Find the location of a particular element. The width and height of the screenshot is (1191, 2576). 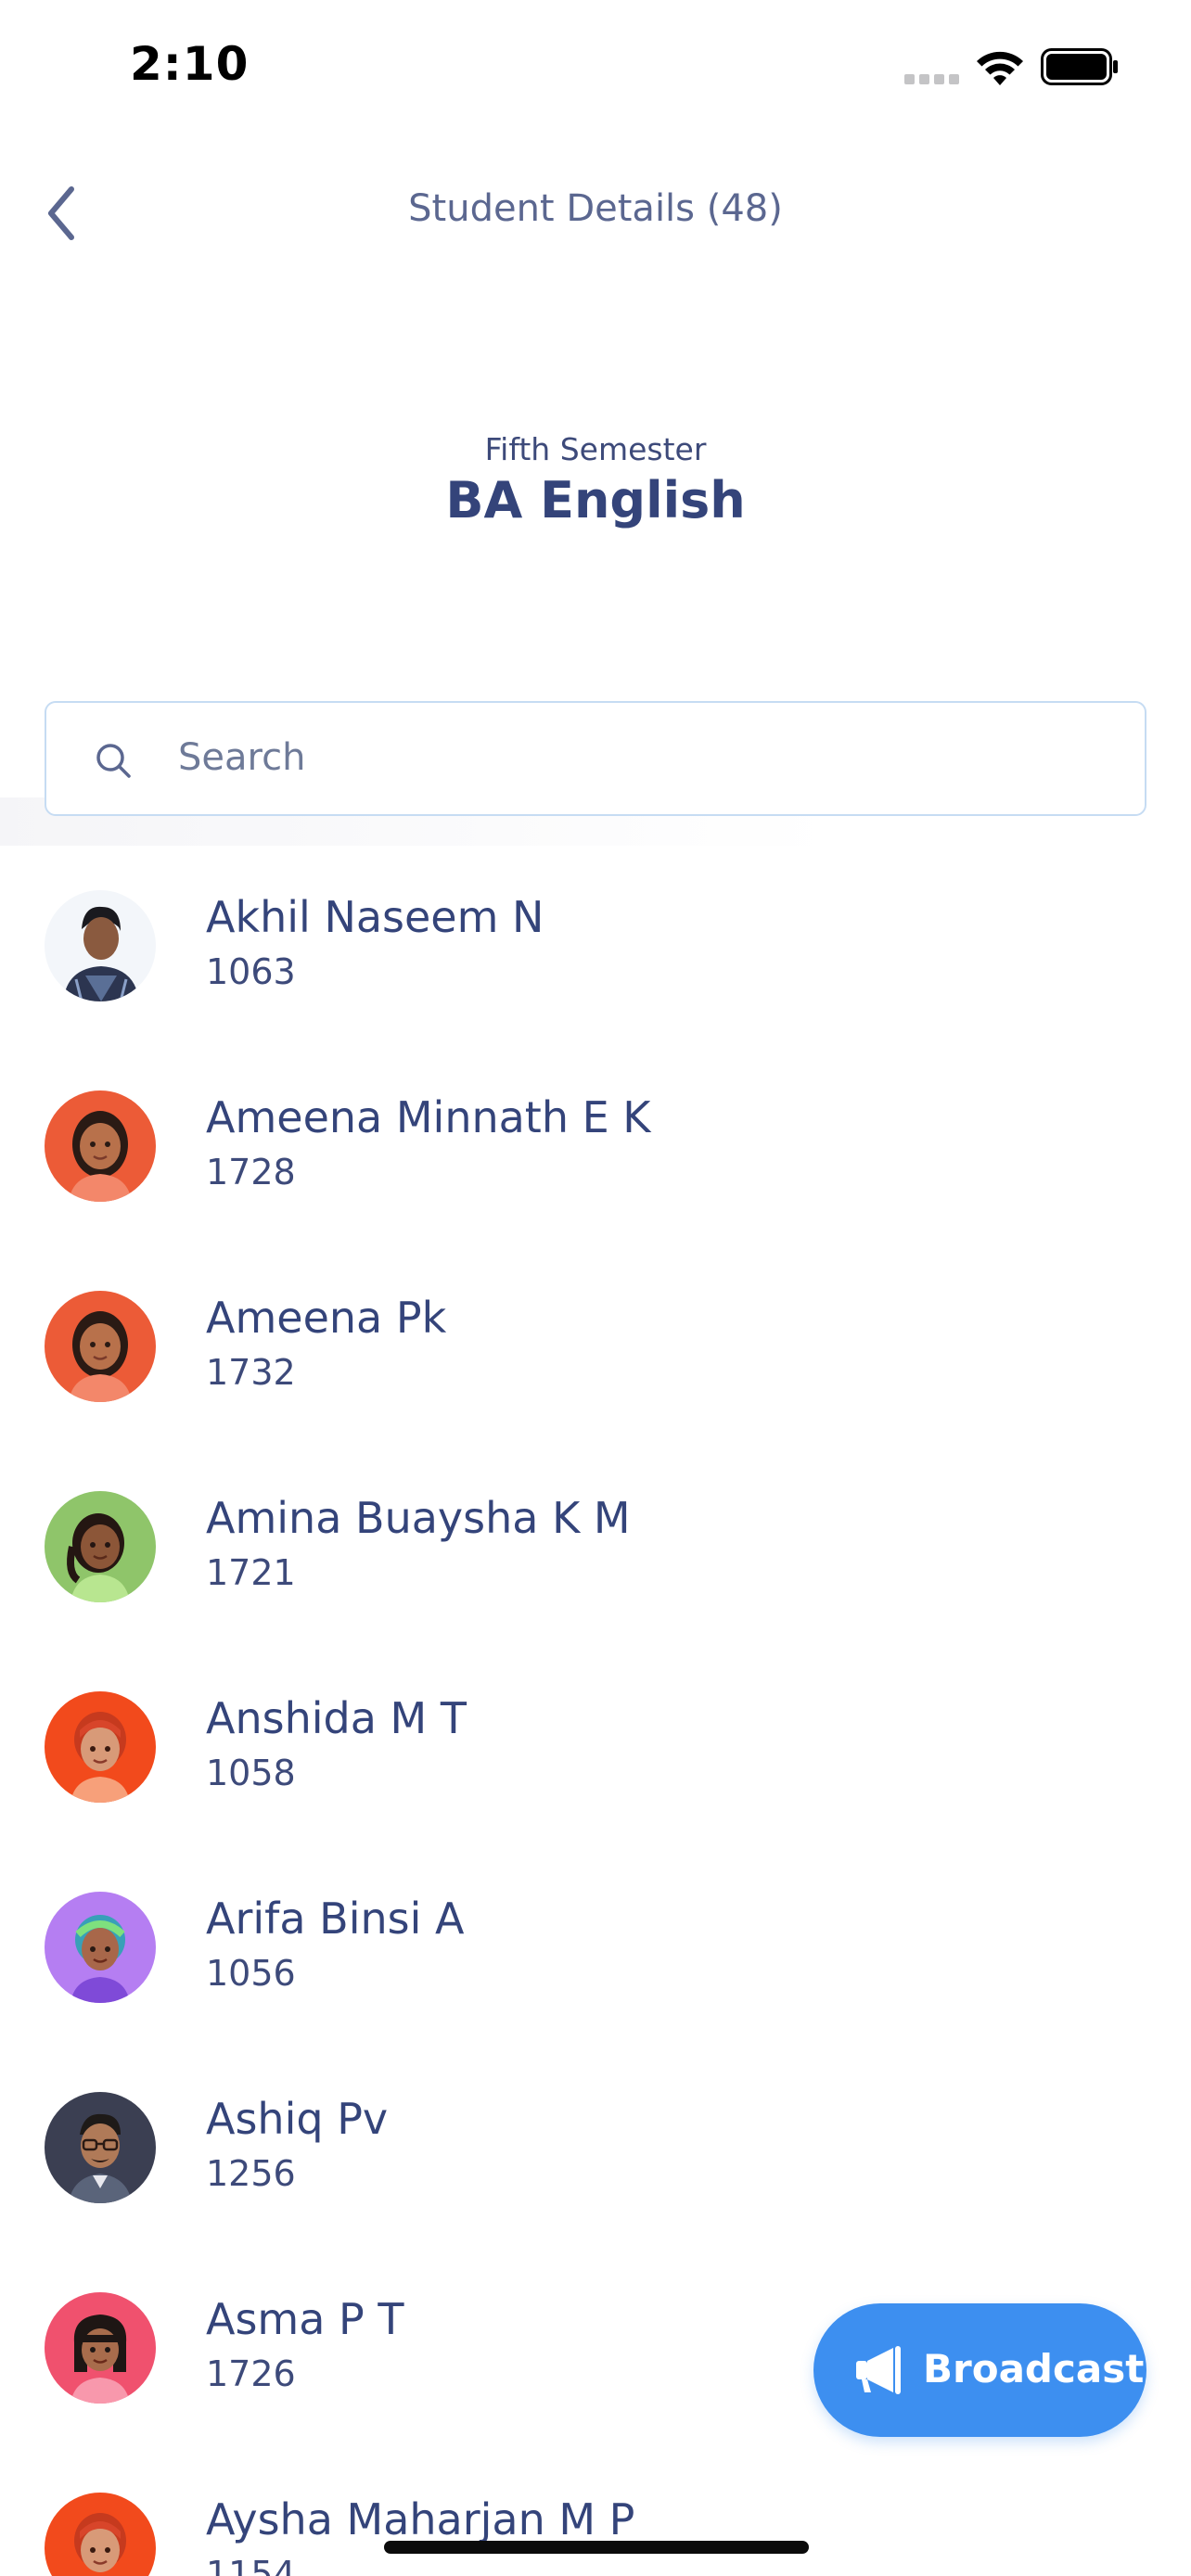

search-placeholder: Search is located at coordinates (242, 757).